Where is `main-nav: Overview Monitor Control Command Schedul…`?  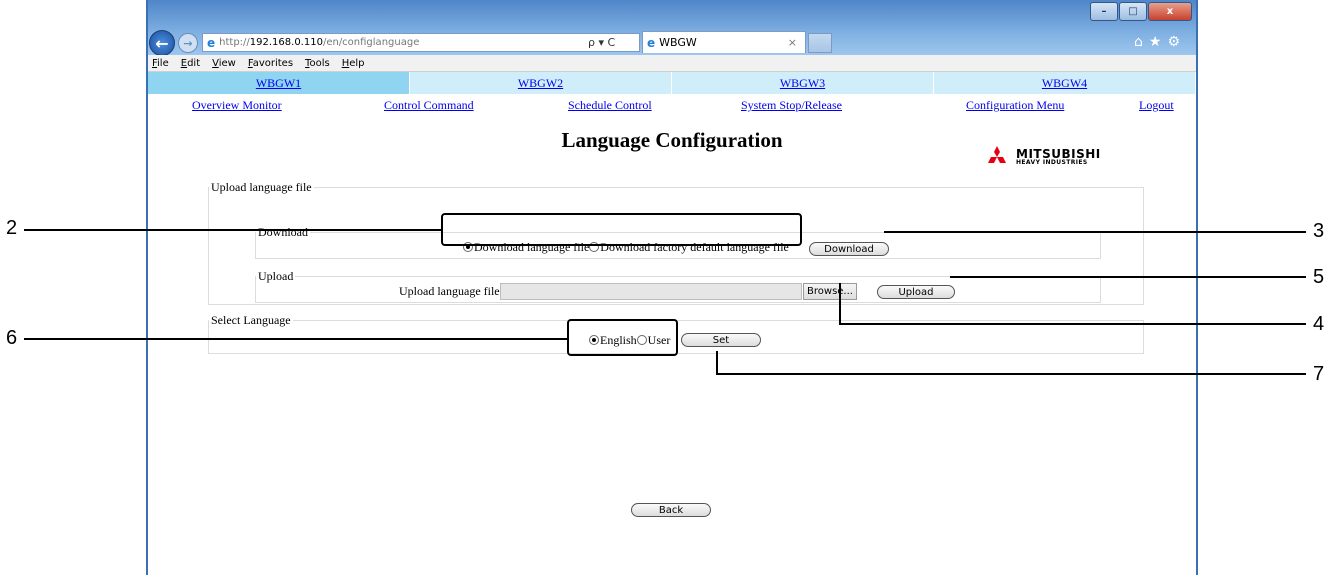 main-nav: Overview Monitor Control Command Schedul… is located at coordinates (672, 106).